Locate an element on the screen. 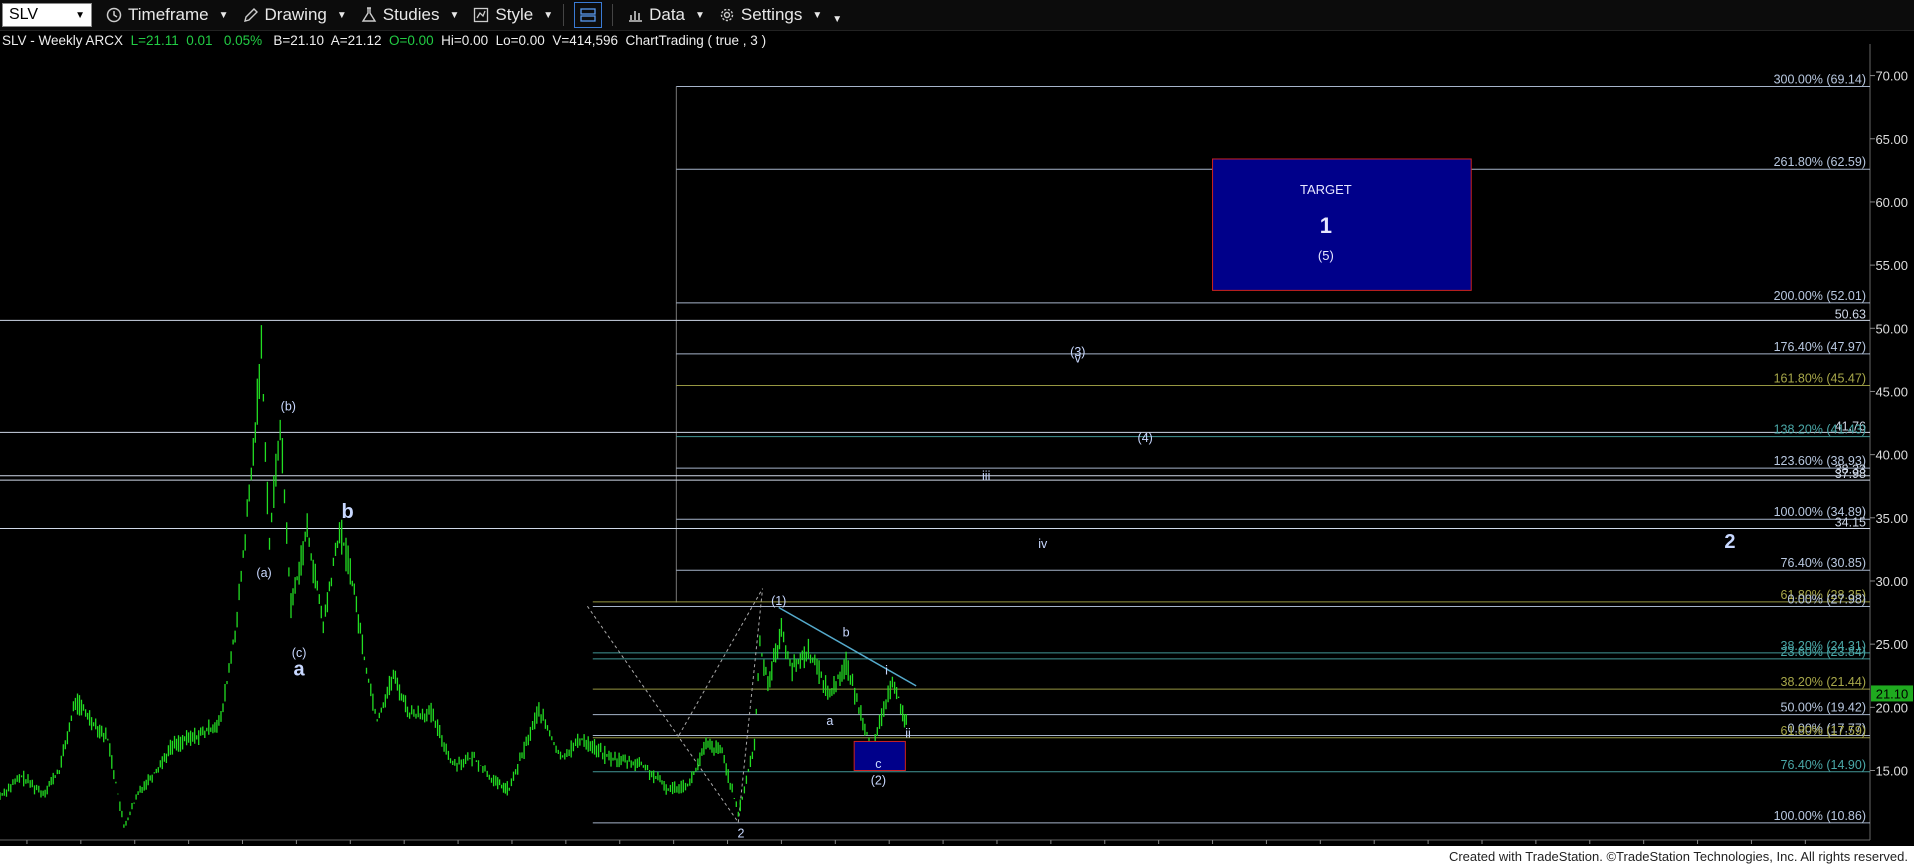  wave-label: (c) is located at coordinates (299, 653).